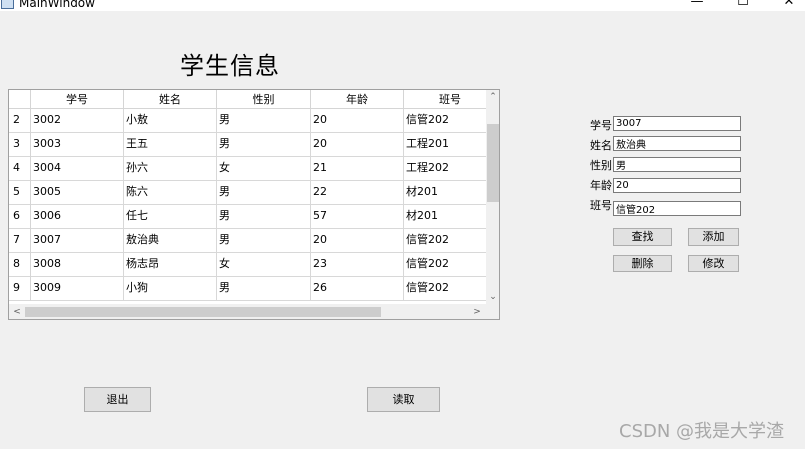 The height and width of the screenshot is (449, 805). What do you see at coordinates (170, 169) in the screenshot?
I see `cell-name: 孙六` at bounding box center [170, 169].